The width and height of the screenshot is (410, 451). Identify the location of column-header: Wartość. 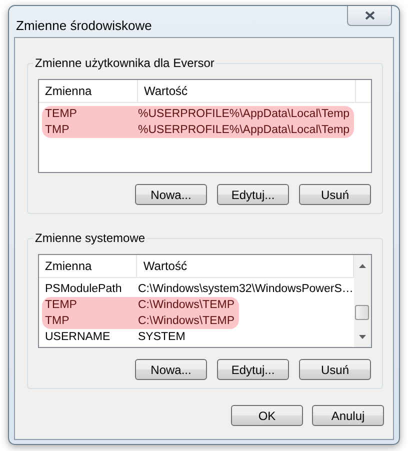
(247, 91).